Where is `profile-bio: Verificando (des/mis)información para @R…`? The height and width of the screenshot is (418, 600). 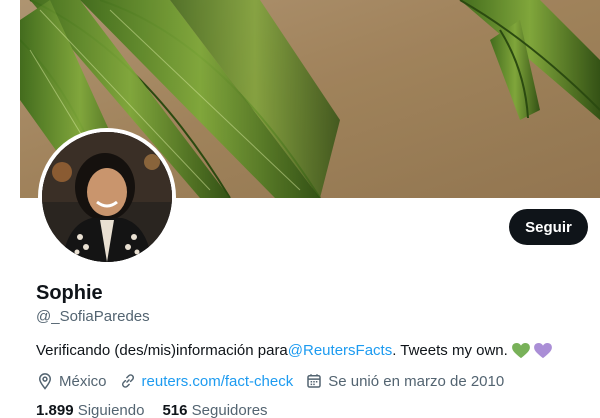 profile-bio: Verificando (des/mis)información para @R… is located at coordinates (294, 350).